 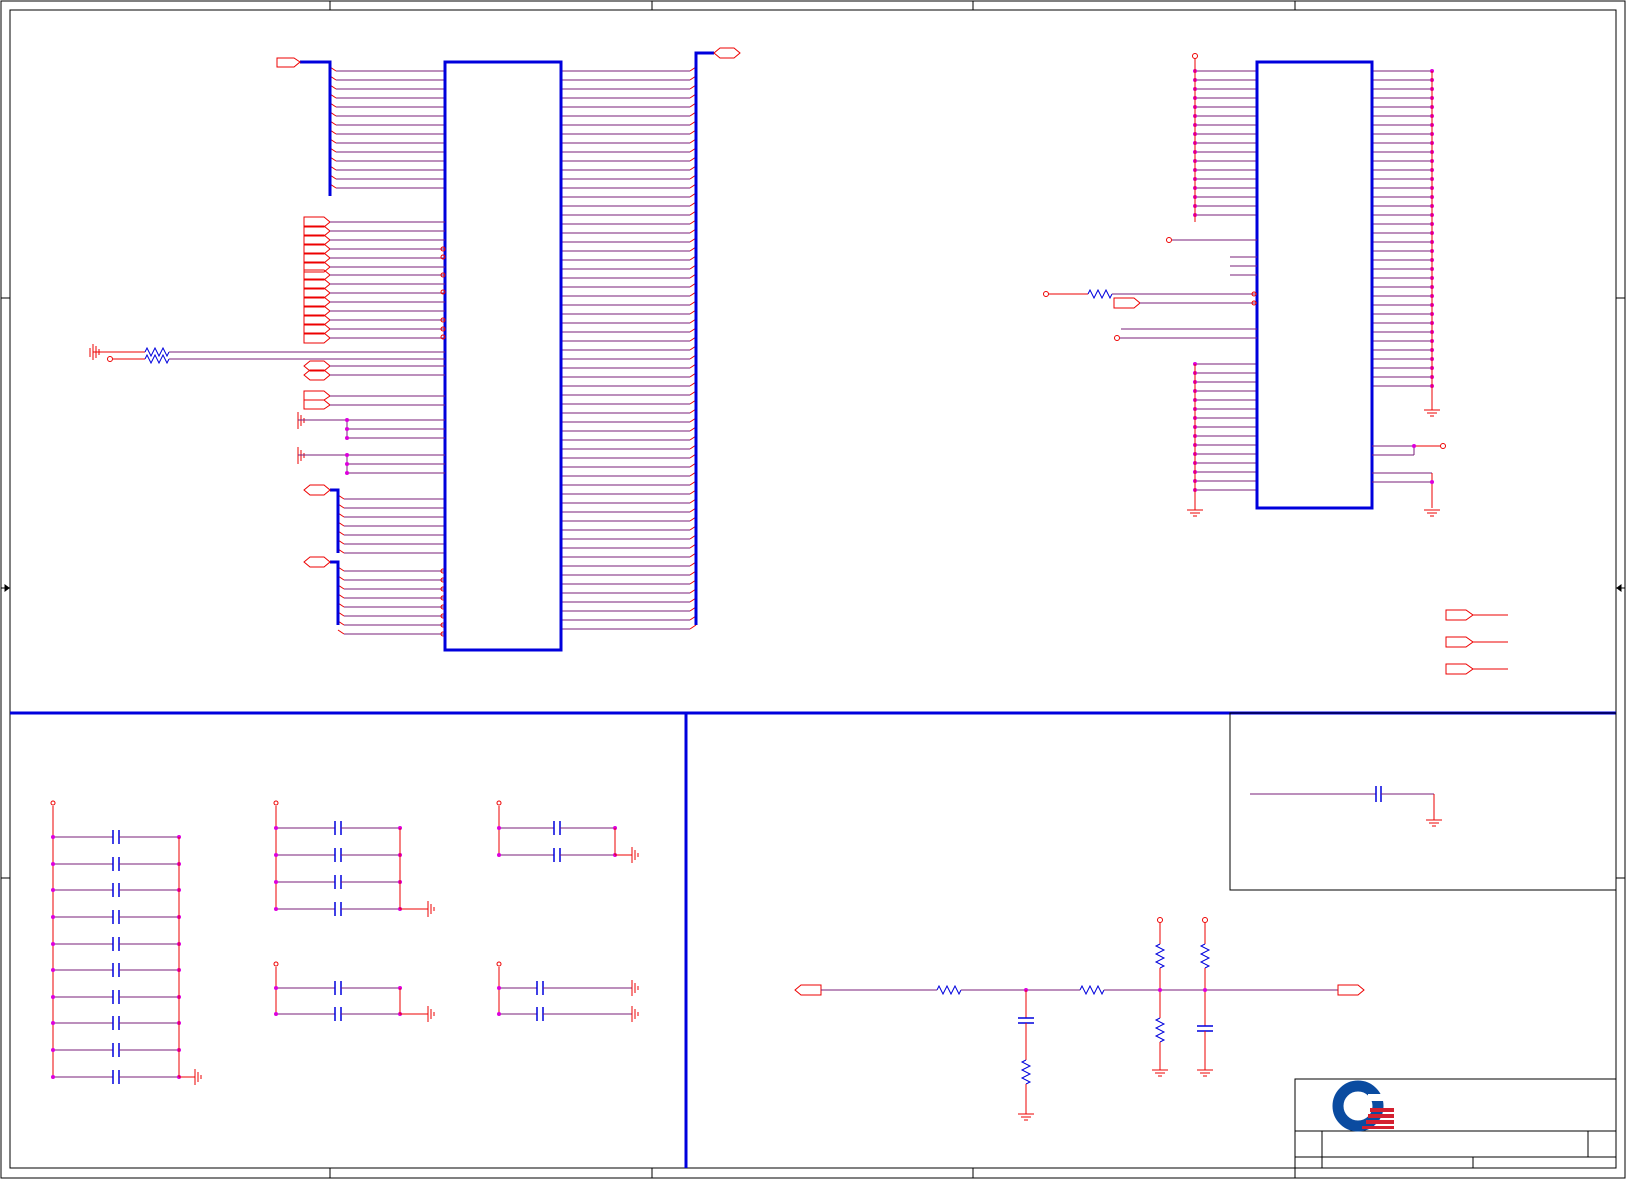 What do you see at coordinates (727, 53) in the screenshot?
I see `offpage-port-bus-out` at bounding box center [727, 53].